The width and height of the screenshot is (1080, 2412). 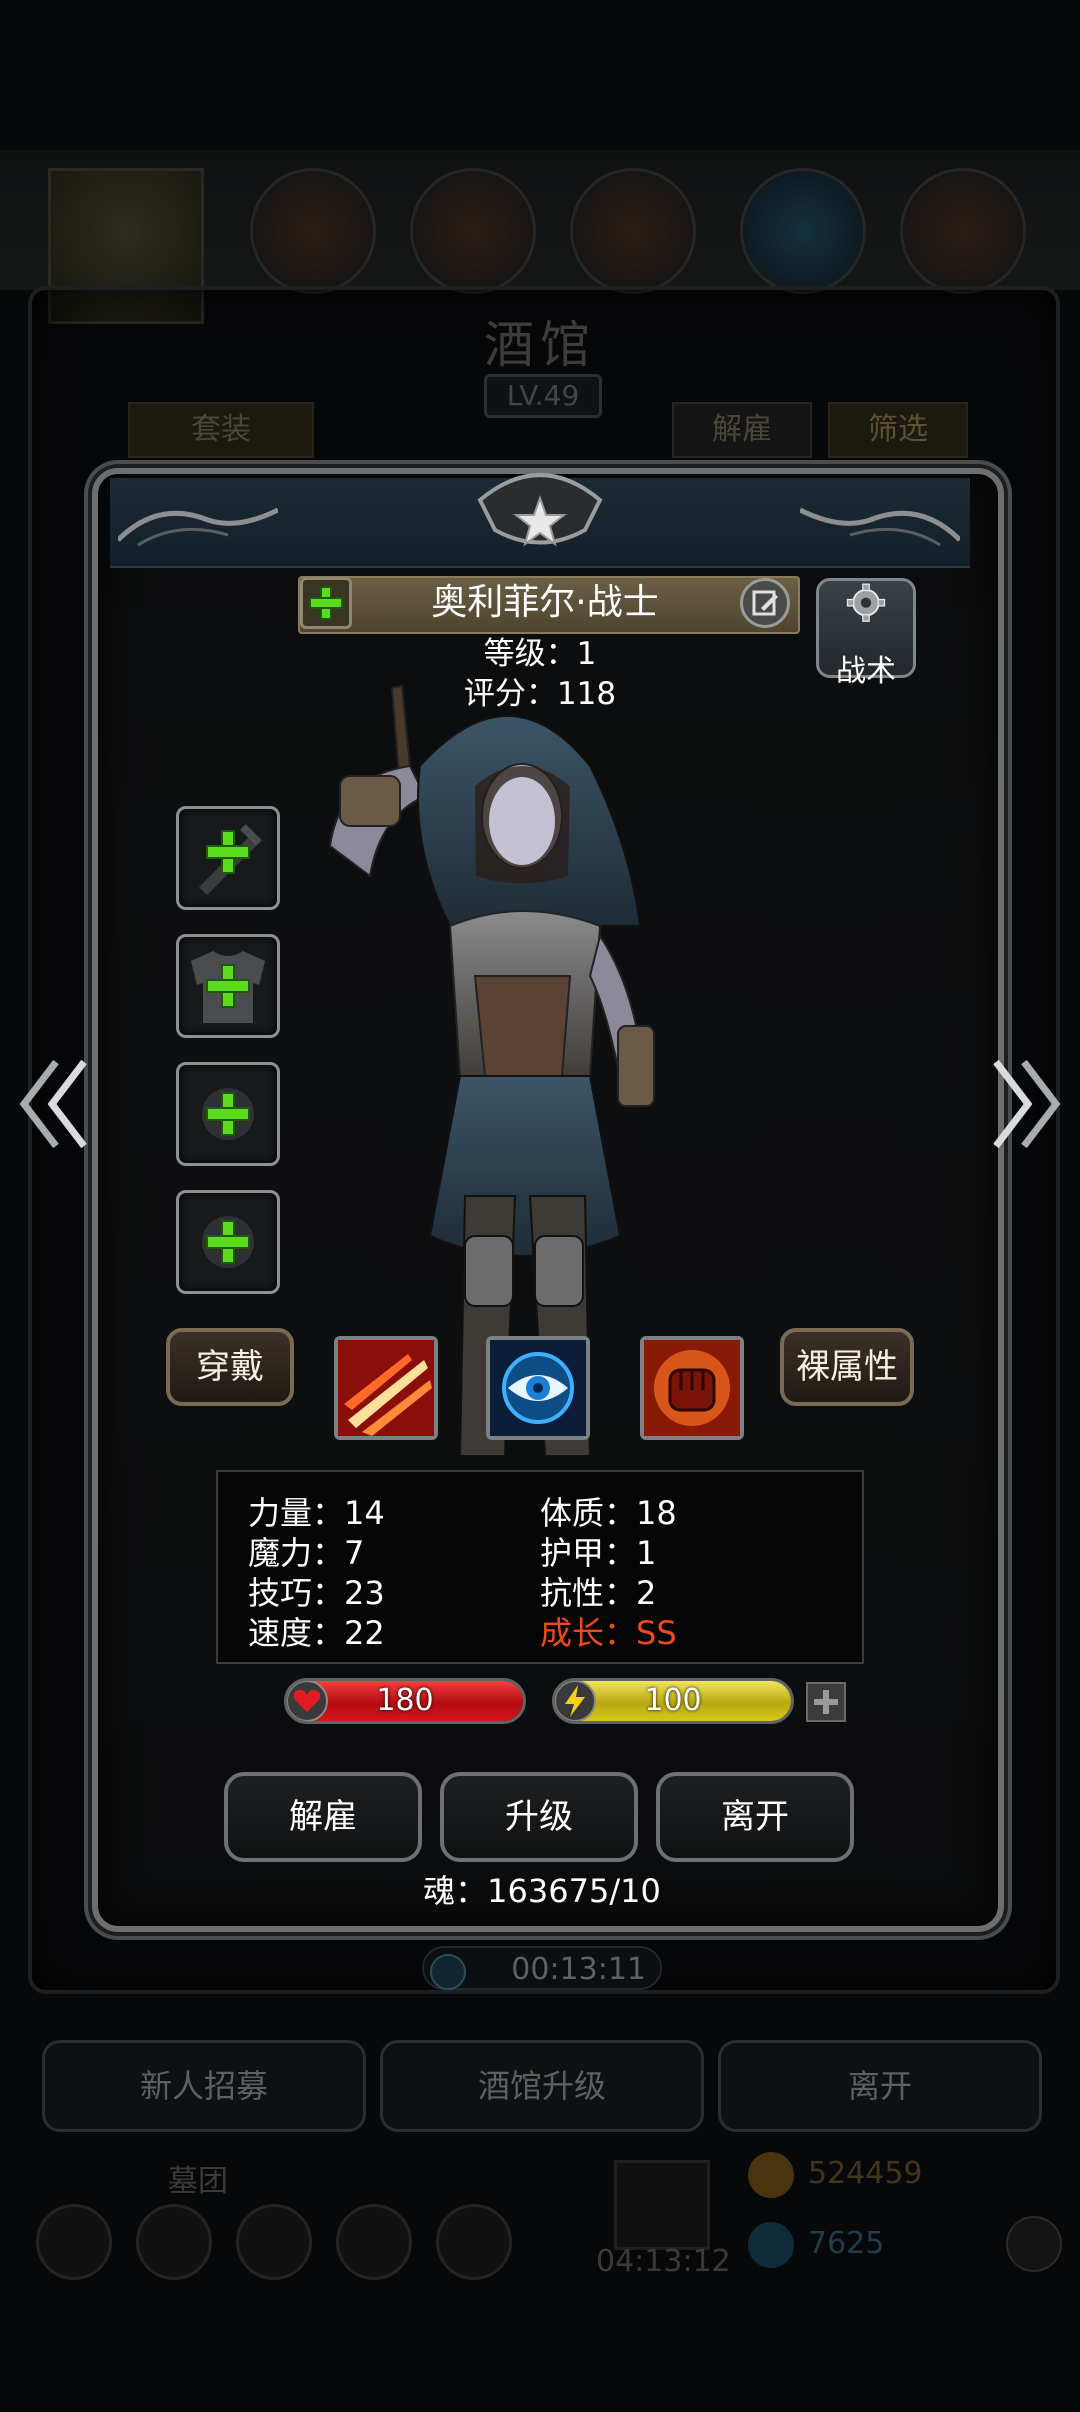 I want to click on gift-icon, so click(x=662, y=2205).